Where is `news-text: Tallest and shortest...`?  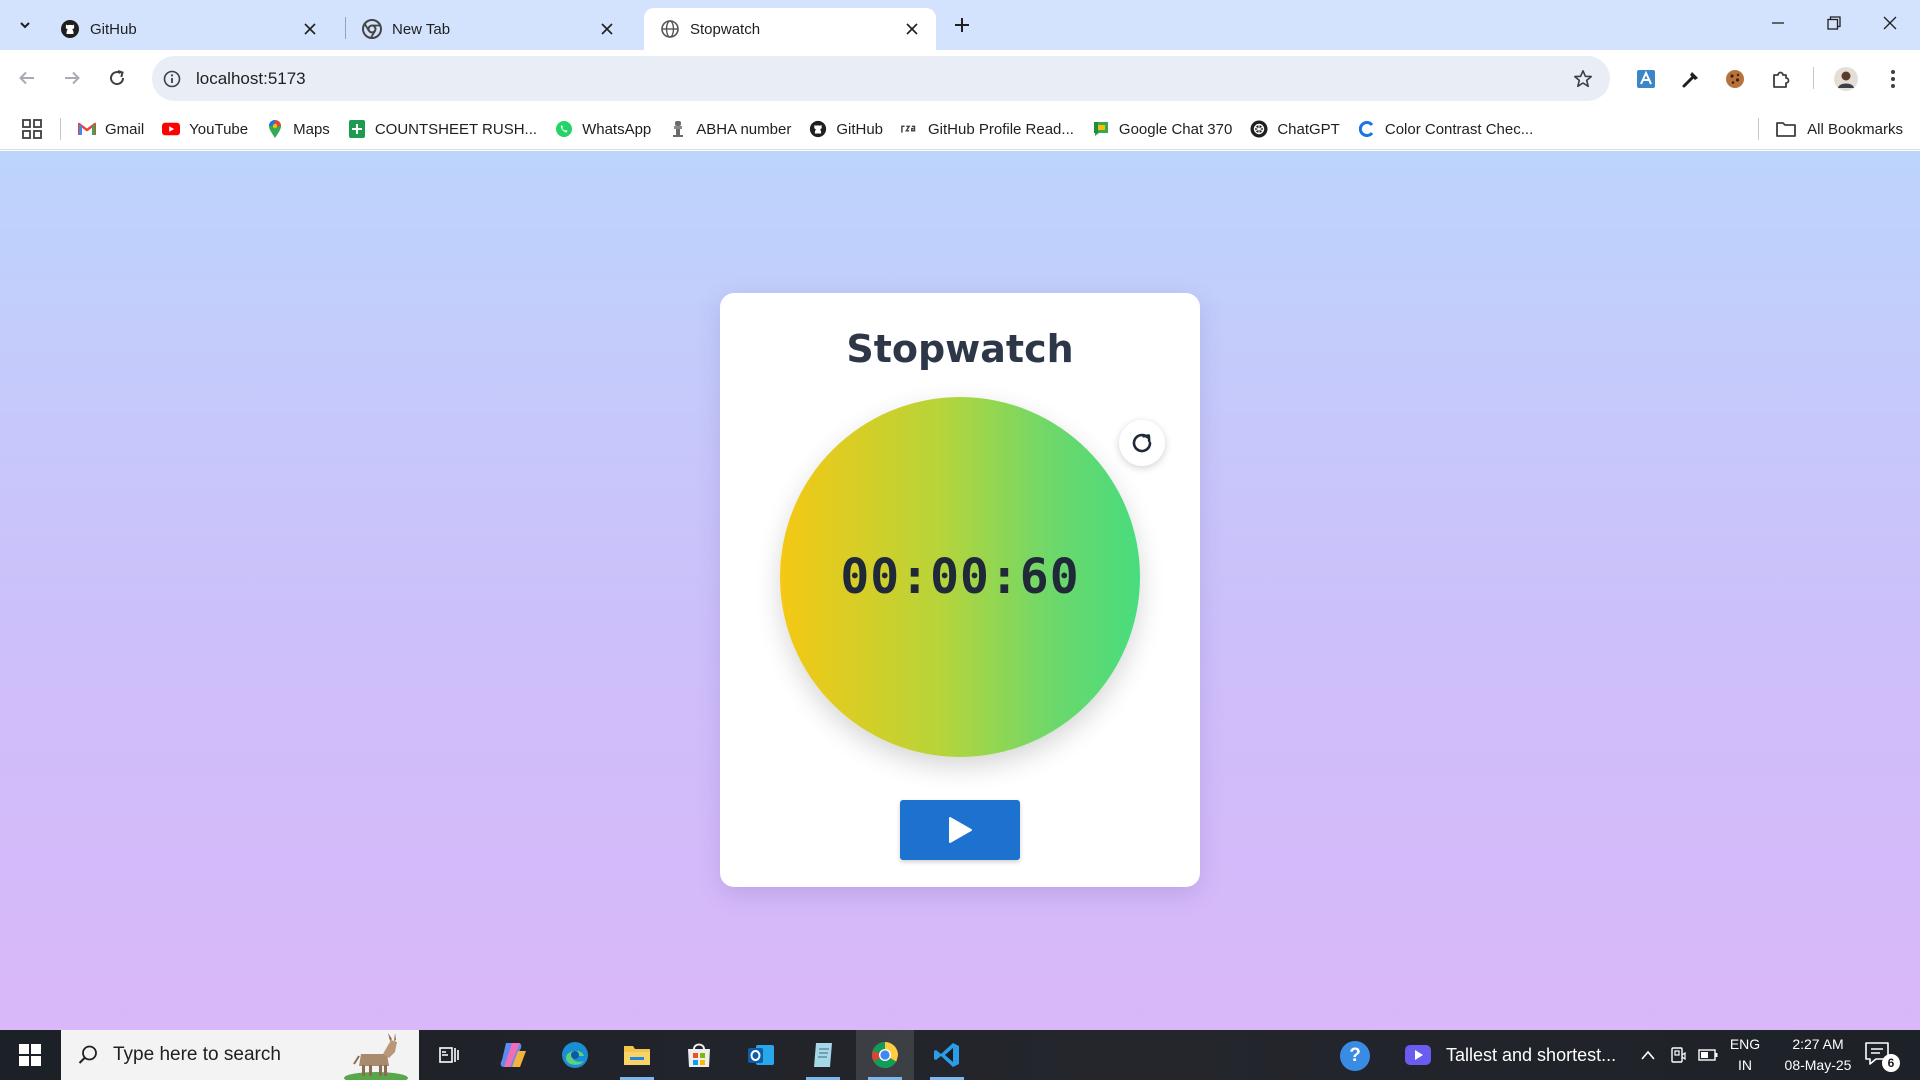 news-text: Tallest and shortest... is located at coordinates (1531, 1054).